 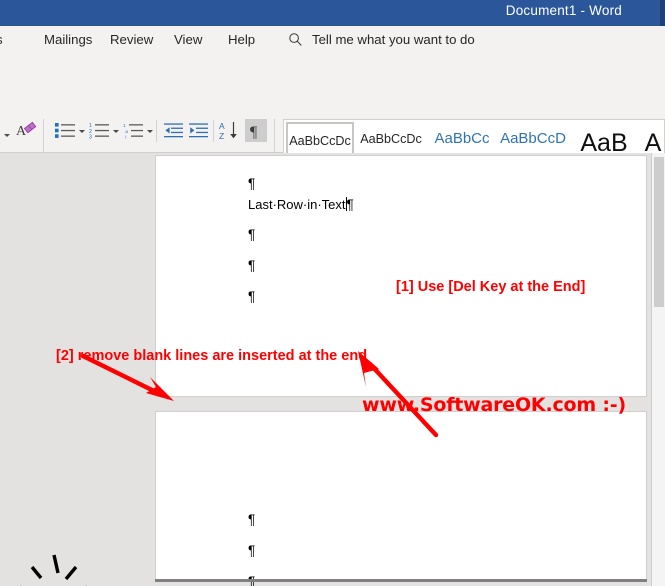 What do you see at coordinates (68, 39) in the screenshot?
I see `tab-mailings: Mailings` at bounding box center [68, 39].